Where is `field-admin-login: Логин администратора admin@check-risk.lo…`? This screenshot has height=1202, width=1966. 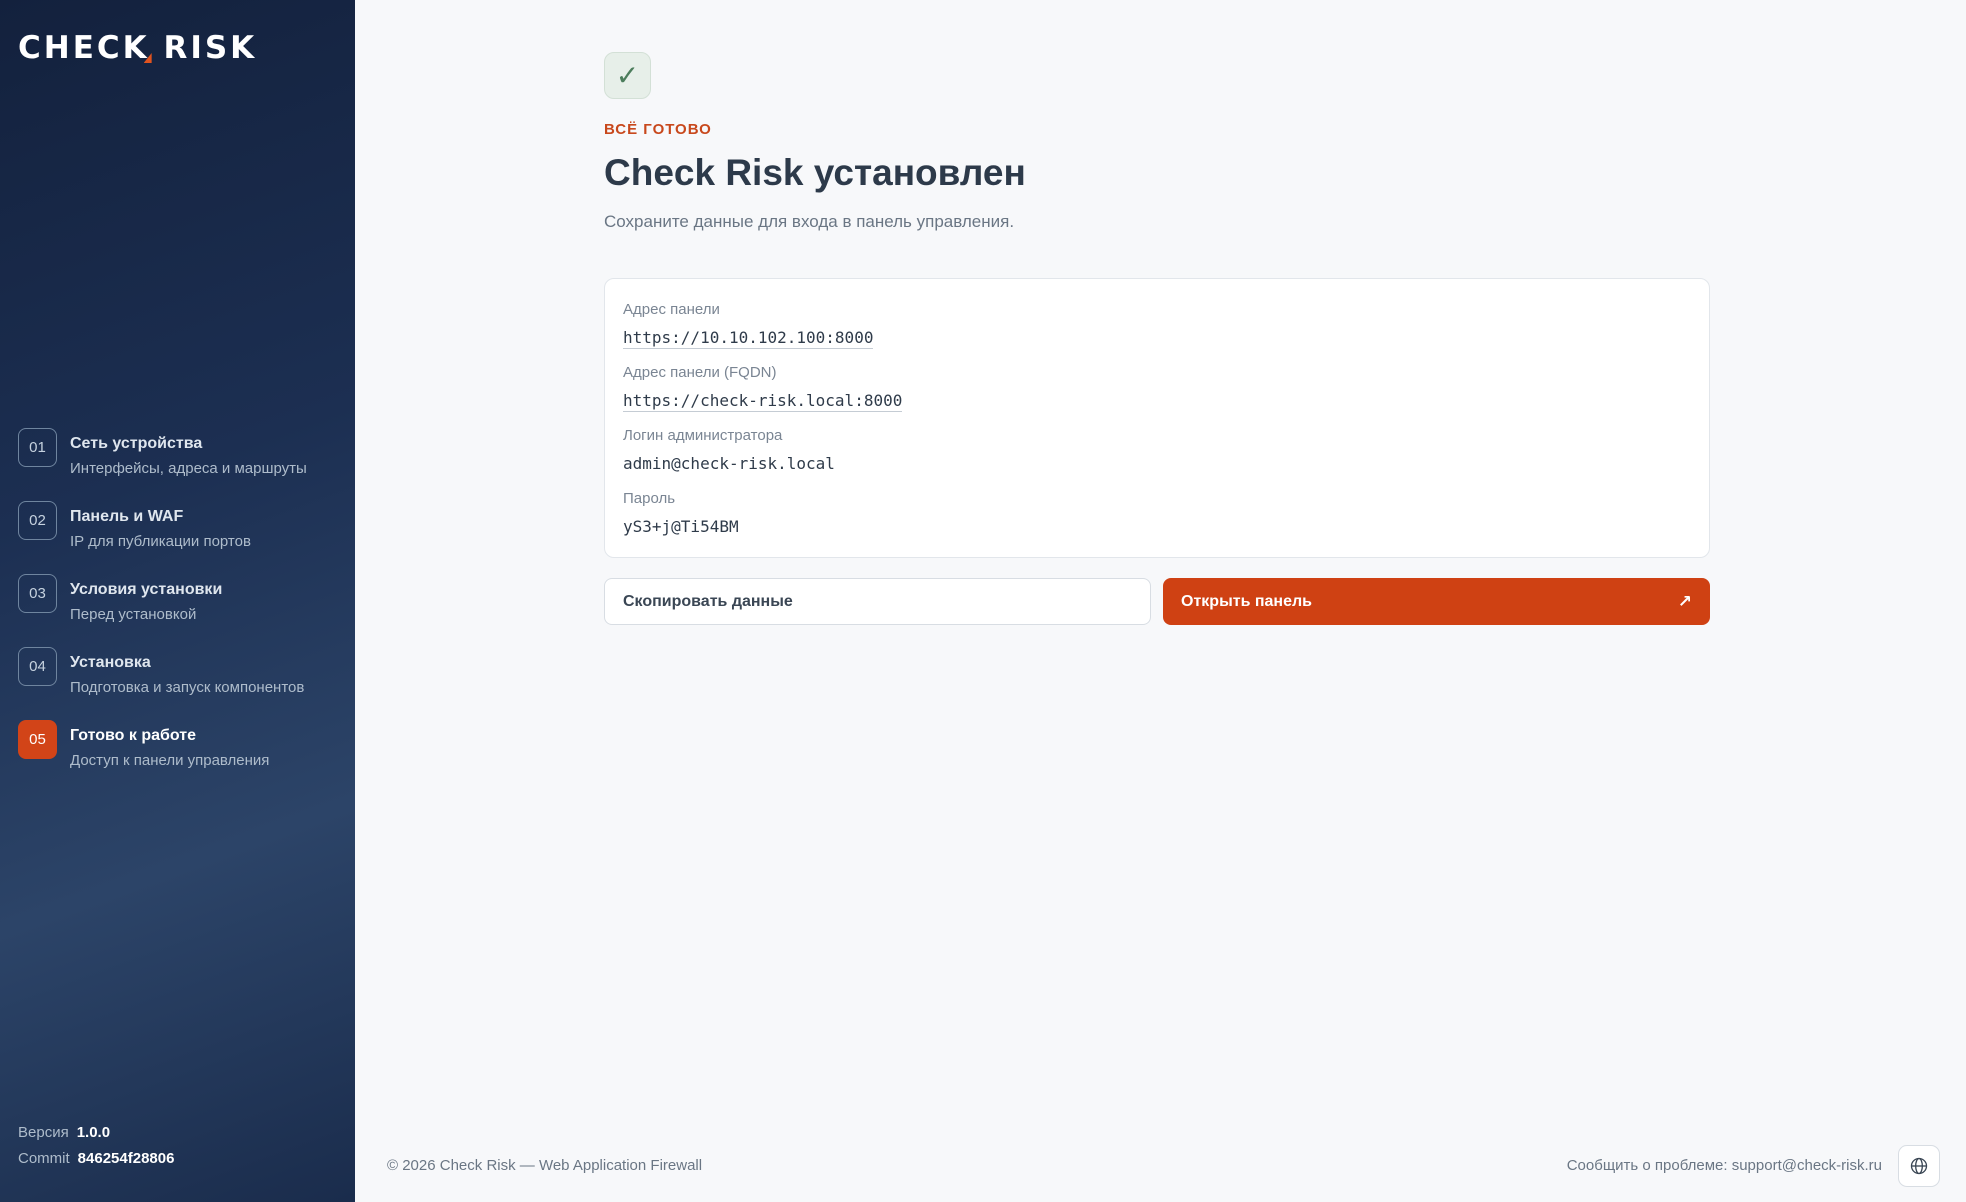
field-admin-login: Логин администратора admin@check-risk.lo… is located at coordinates (1157, 458).